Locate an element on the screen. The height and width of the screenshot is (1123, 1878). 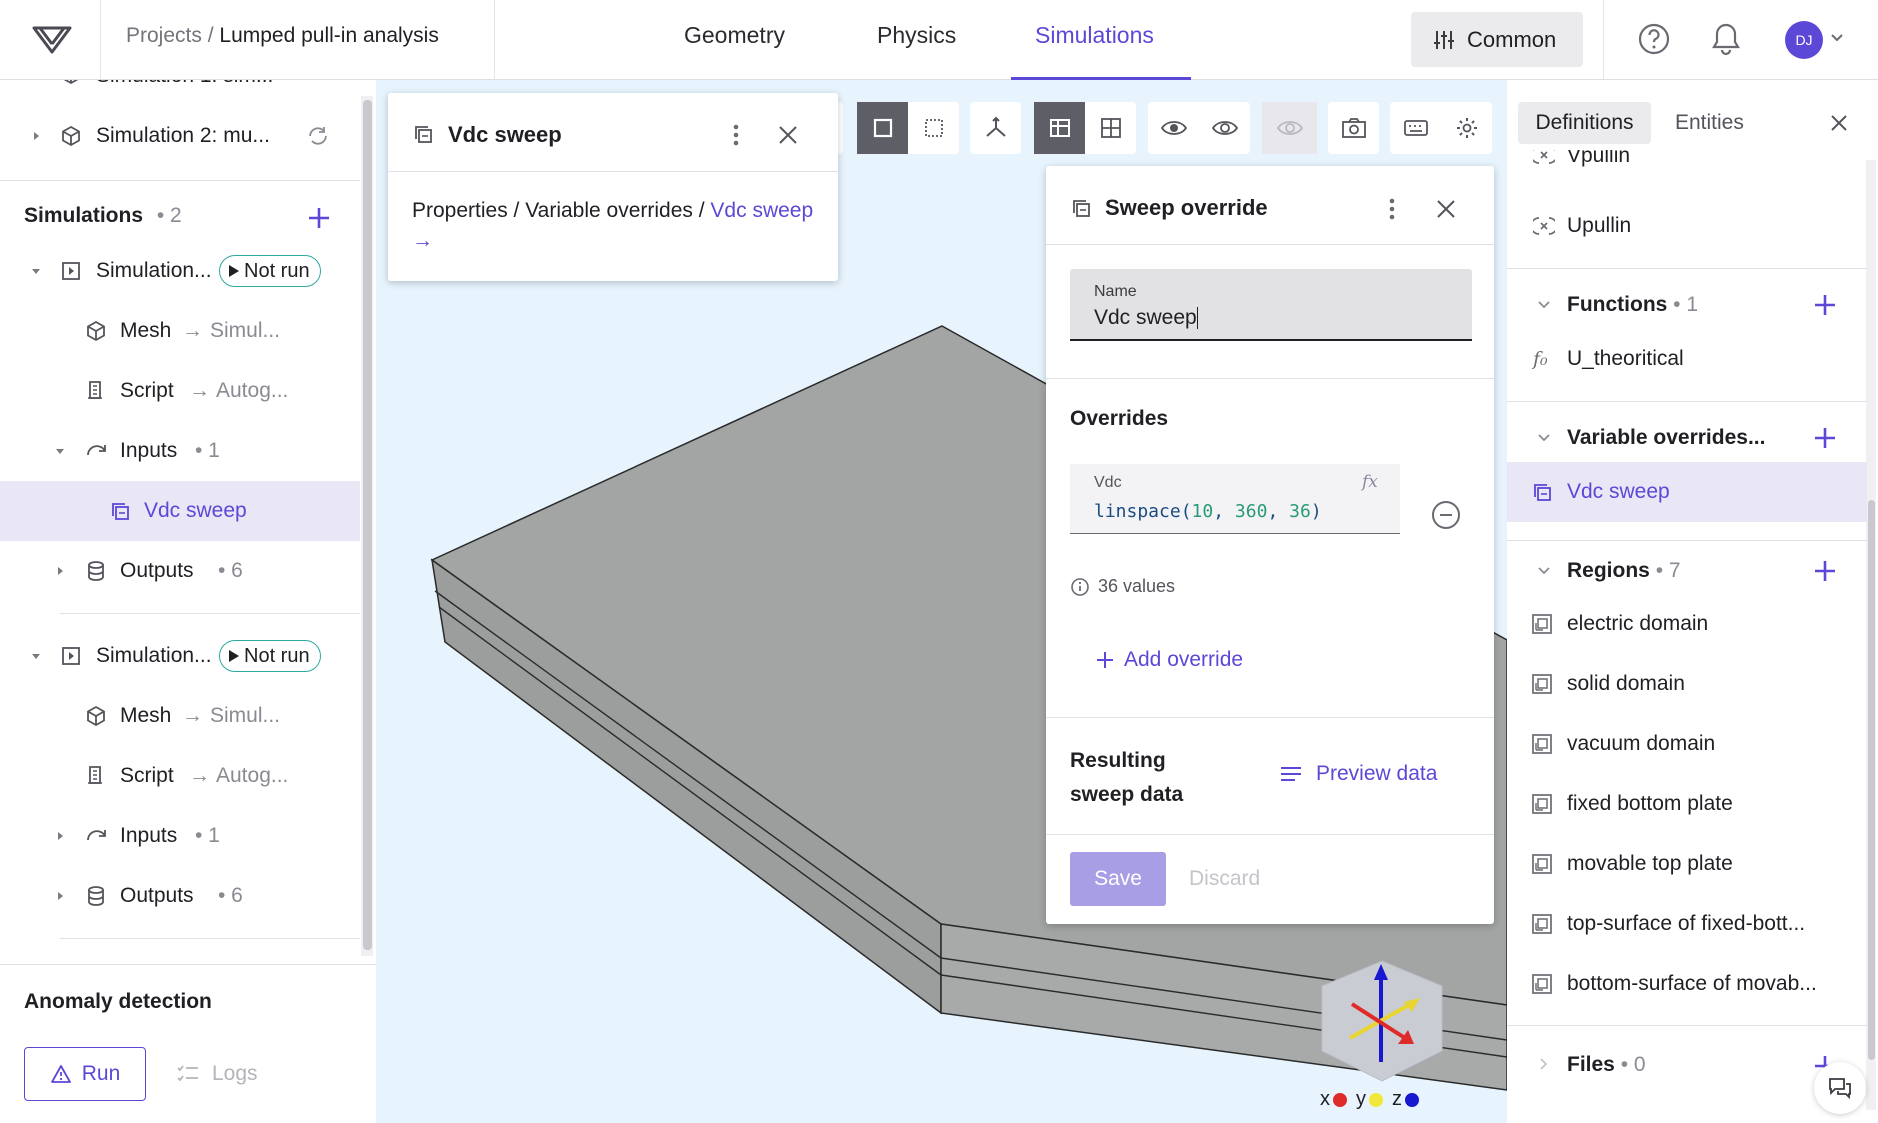
region-item: solid domain is located at coordinates (1687, 684).